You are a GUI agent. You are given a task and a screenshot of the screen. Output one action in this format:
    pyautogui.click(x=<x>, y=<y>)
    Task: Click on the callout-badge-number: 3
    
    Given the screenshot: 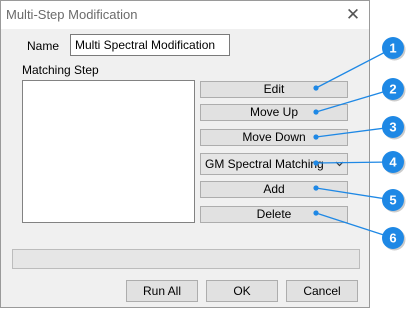 What is the action you would take?
    pyautogui.click(x=392, y=127)
    